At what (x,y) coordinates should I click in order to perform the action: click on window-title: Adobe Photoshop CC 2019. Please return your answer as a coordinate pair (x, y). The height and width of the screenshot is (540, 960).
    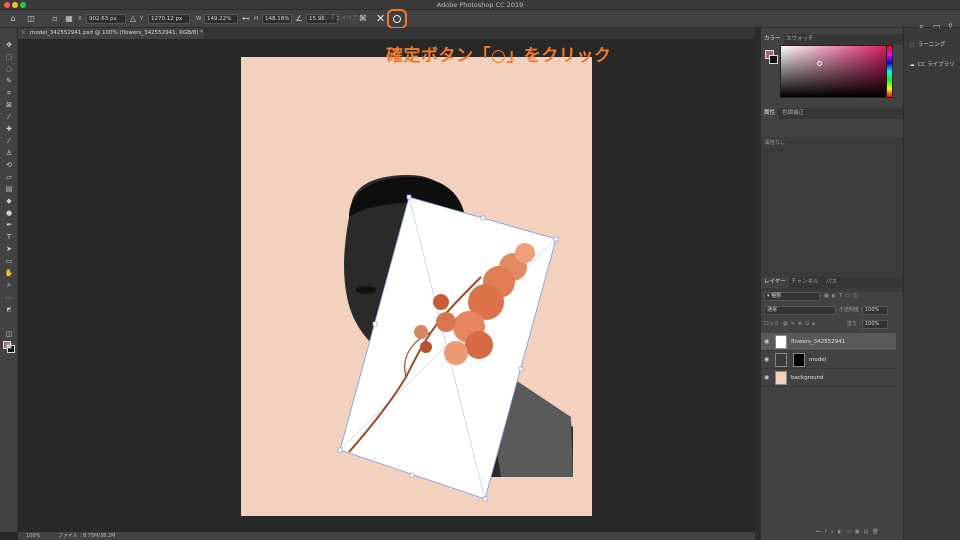
    Looking at the image, I should click on (480, 5).